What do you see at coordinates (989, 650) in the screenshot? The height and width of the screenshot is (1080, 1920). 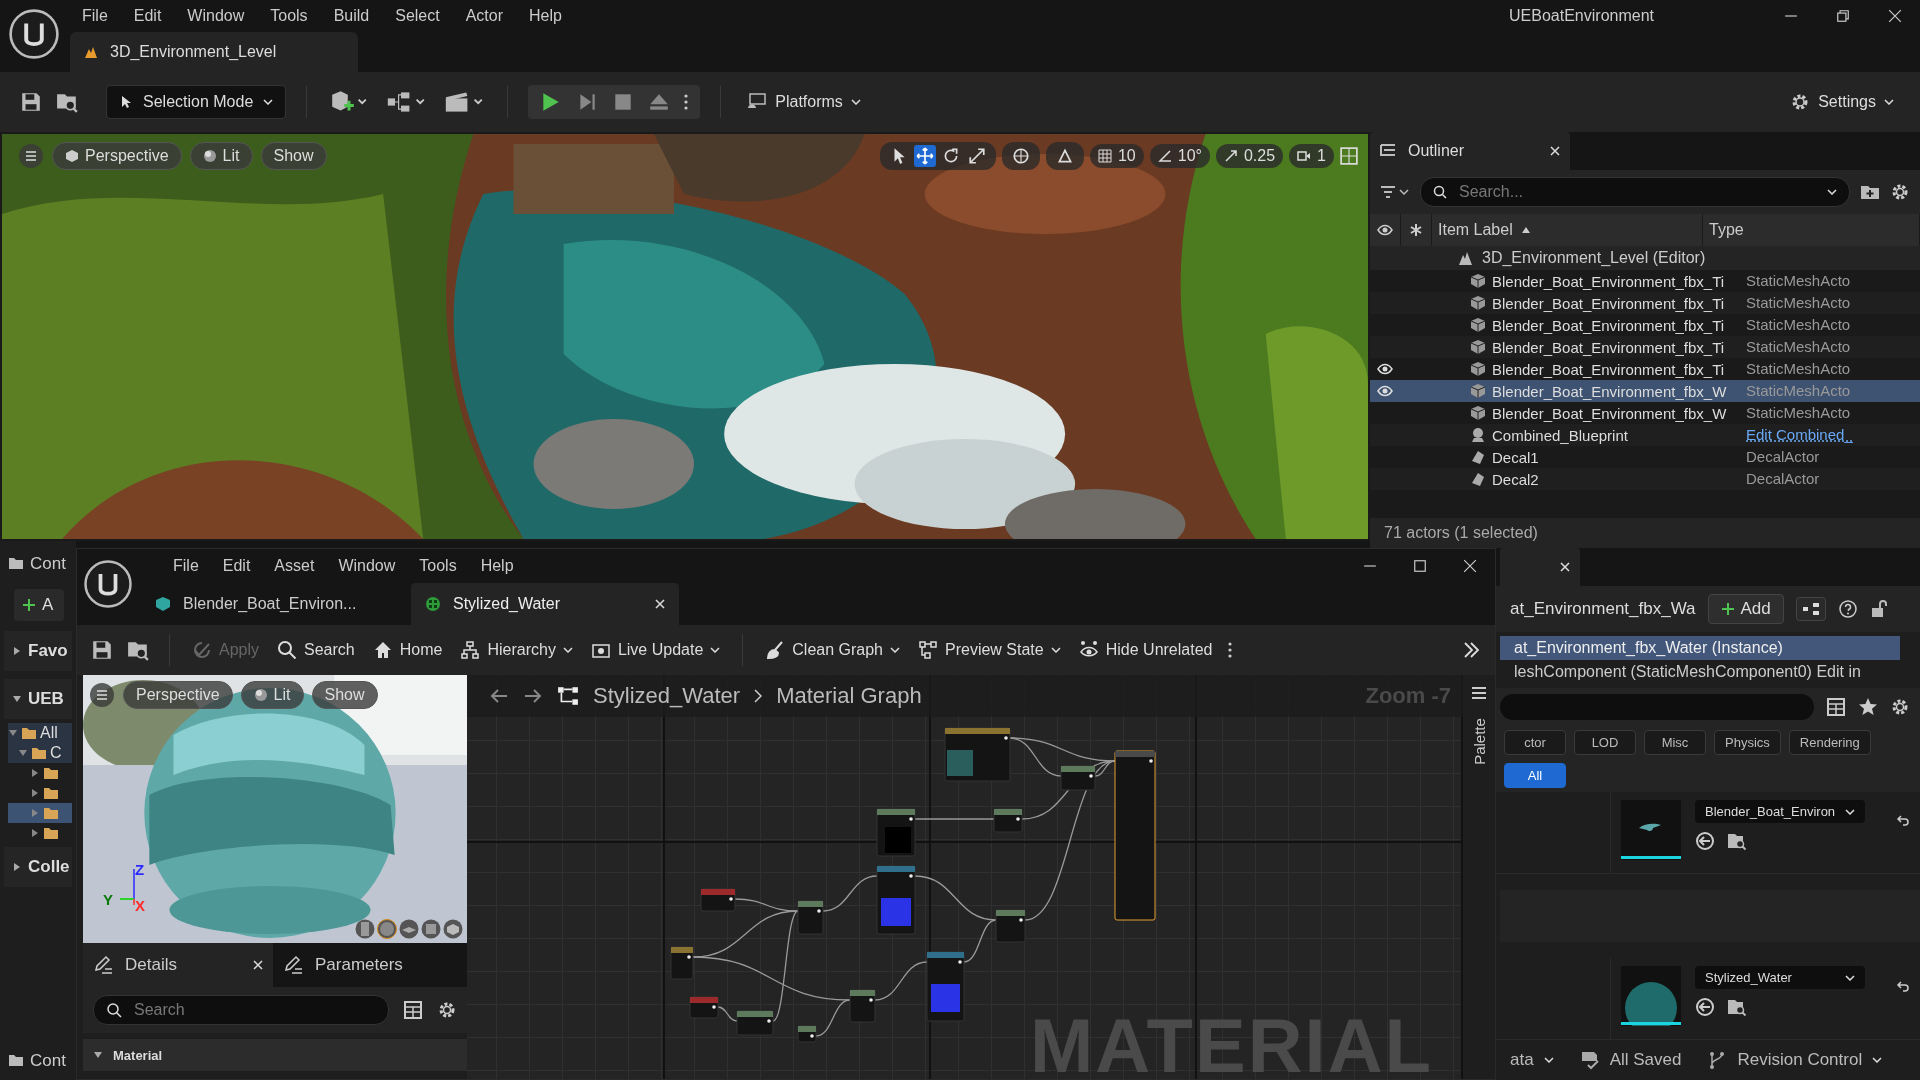 I see `toolbar-button: Preview State` at bounding box center [989, 650].